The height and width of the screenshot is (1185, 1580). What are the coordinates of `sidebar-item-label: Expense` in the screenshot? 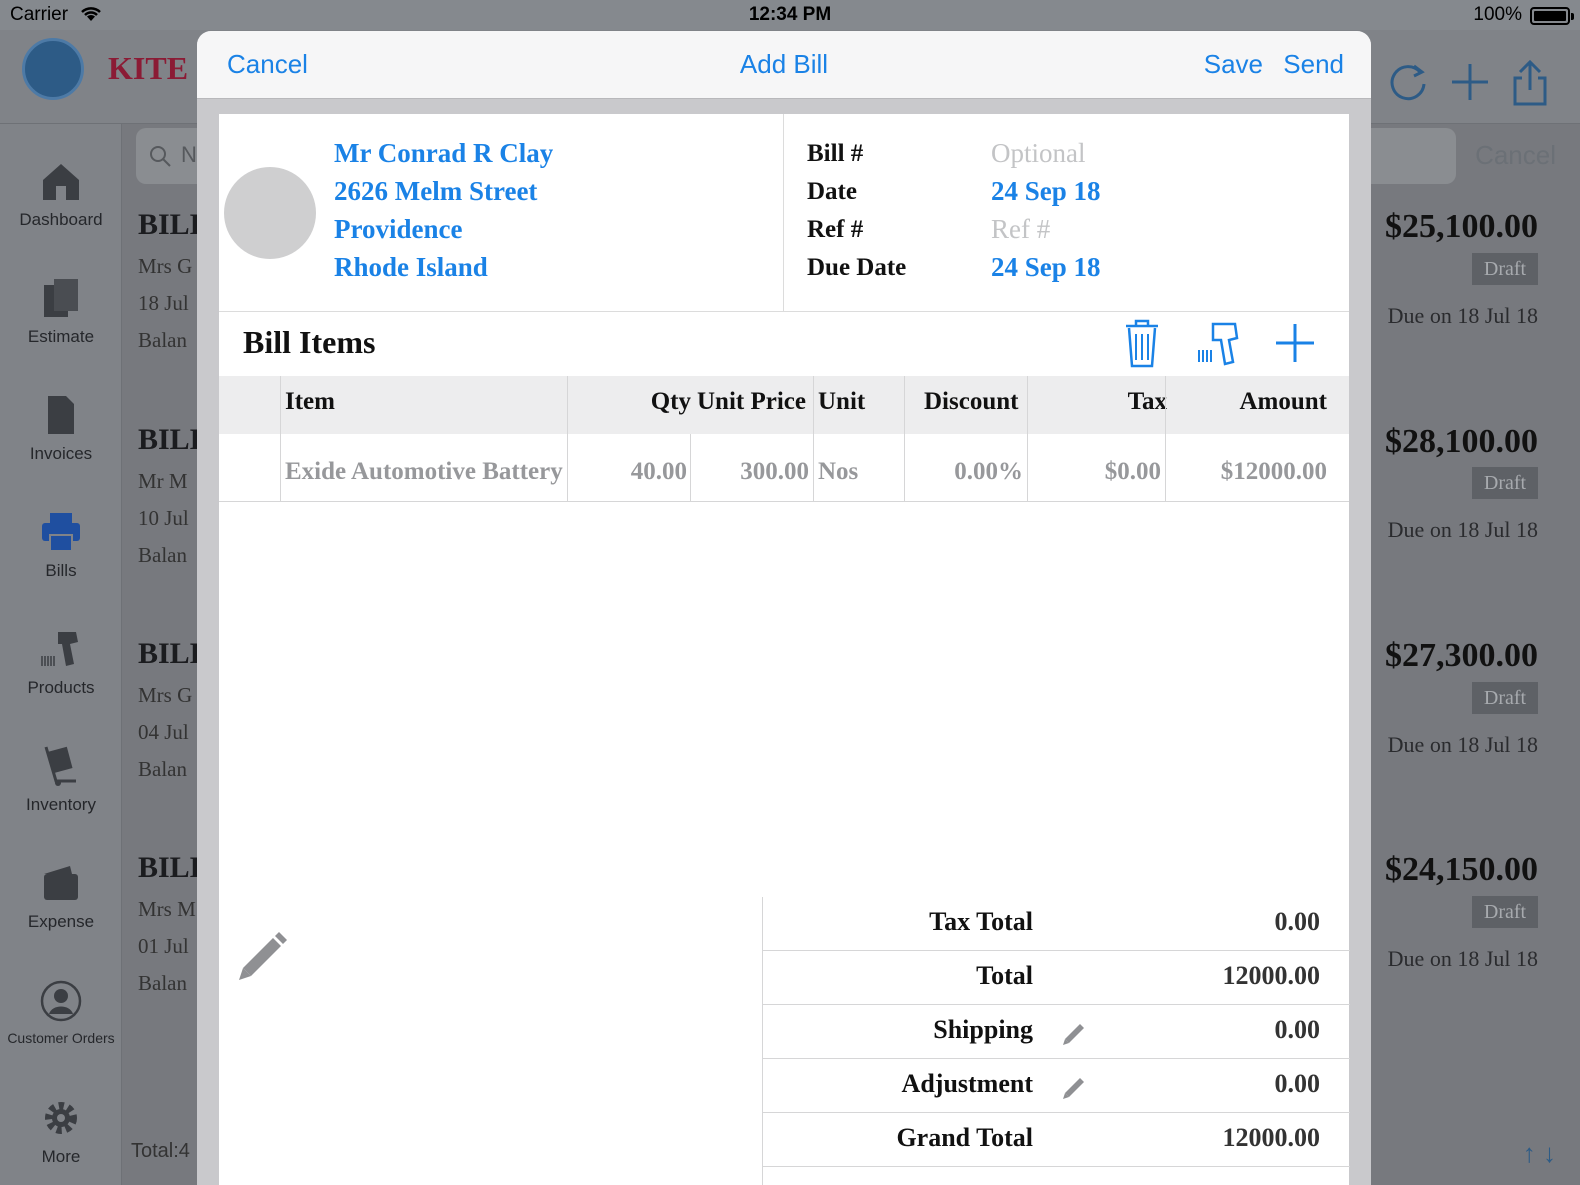 It's located at (61, 921).